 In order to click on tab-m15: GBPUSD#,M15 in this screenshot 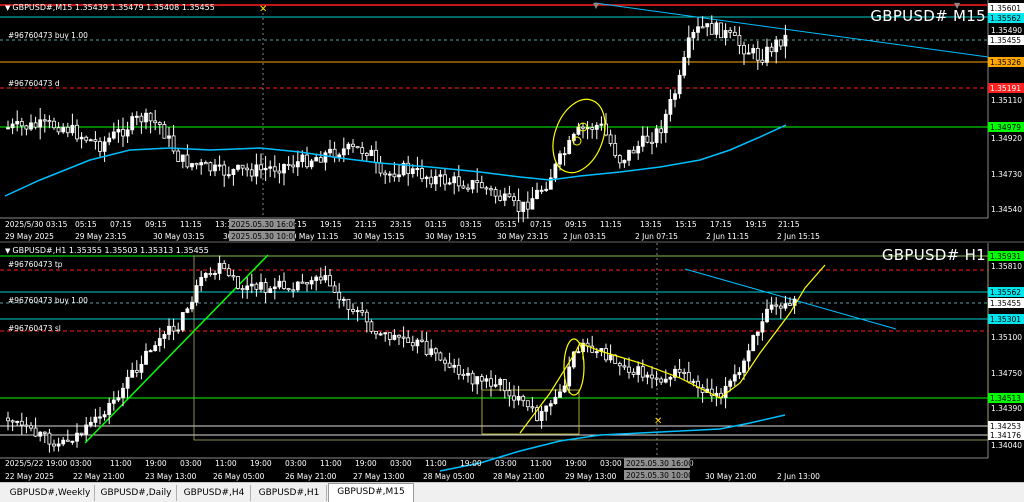, I will do `click(371, 492)`.